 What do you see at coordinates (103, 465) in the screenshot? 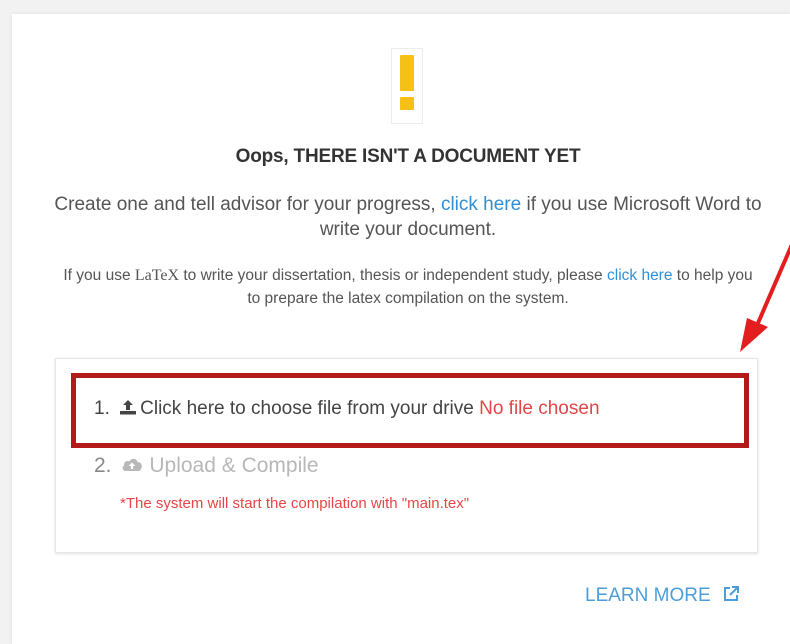
I see `step2-number: 2.` at bounding box center [103, 465].